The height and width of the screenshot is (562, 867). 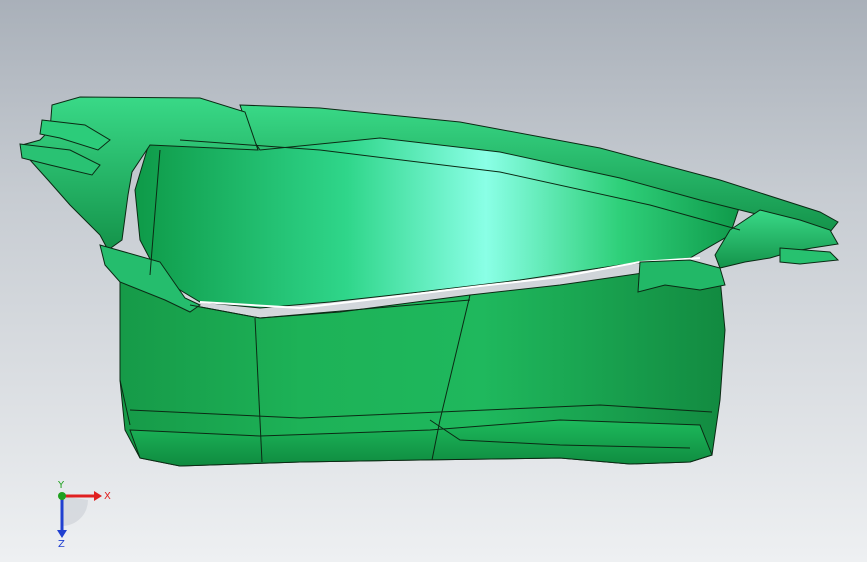 What do you see at coordinates (62, 496) in the screenshot?
I see `y-axis-dot` at bounding box center [62, 496].